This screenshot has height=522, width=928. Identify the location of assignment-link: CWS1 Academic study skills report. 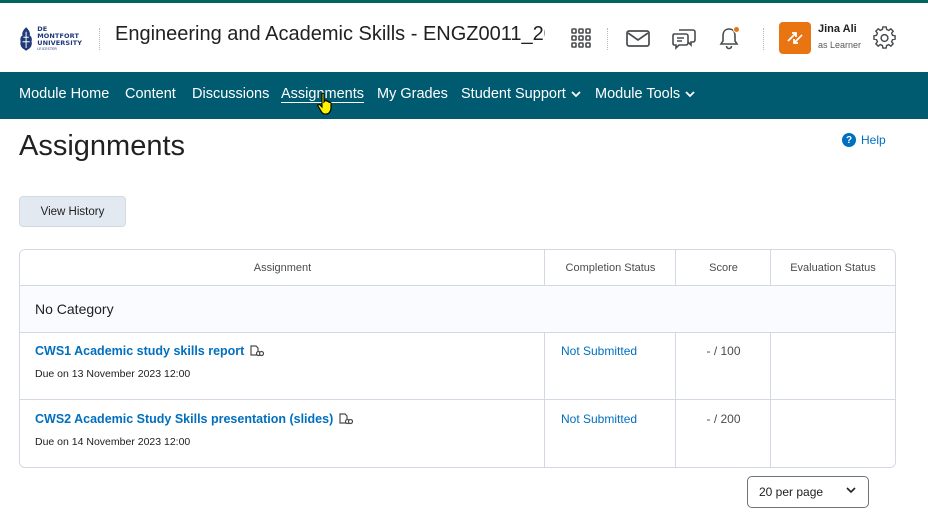
(150, 351).